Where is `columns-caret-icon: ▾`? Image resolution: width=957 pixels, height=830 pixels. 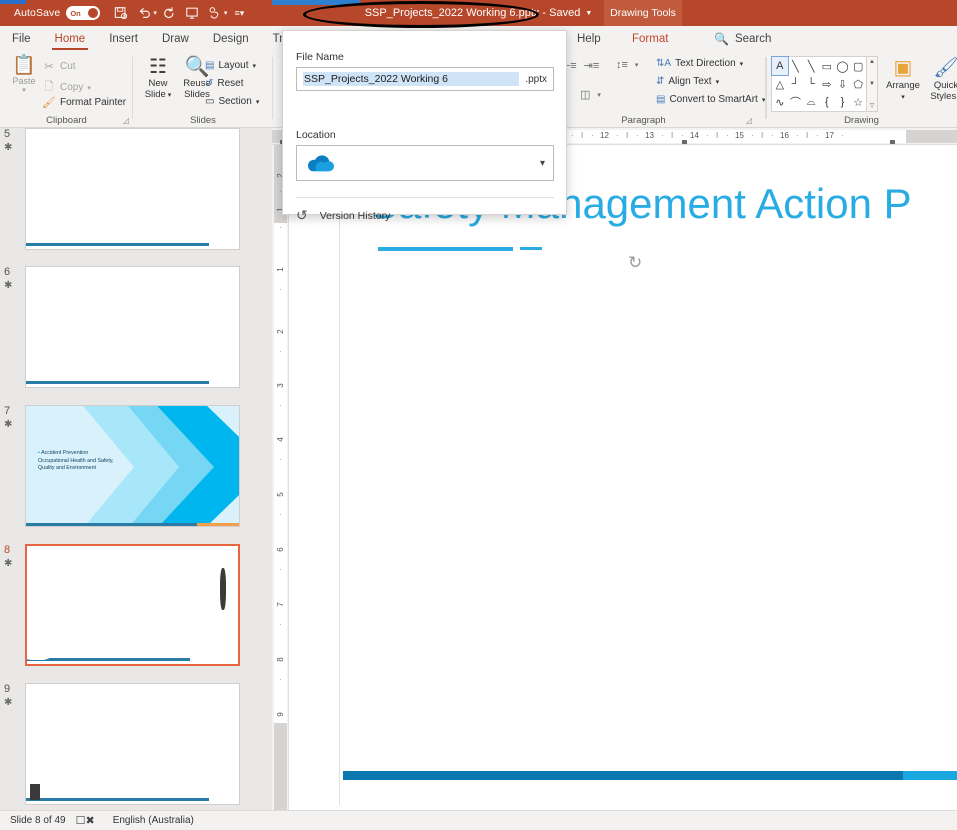 columns-caret-icon: ▾ is located at coordinates (599, 95).